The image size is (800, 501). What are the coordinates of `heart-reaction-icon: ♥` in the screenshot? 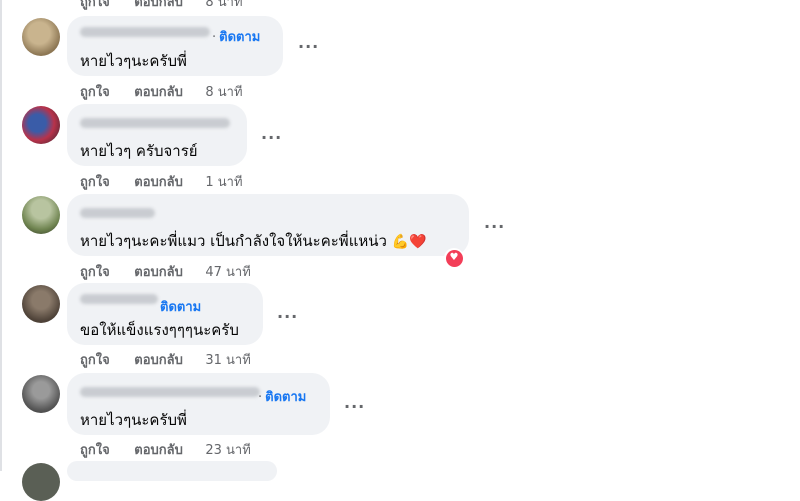 It's located at (454, 258).